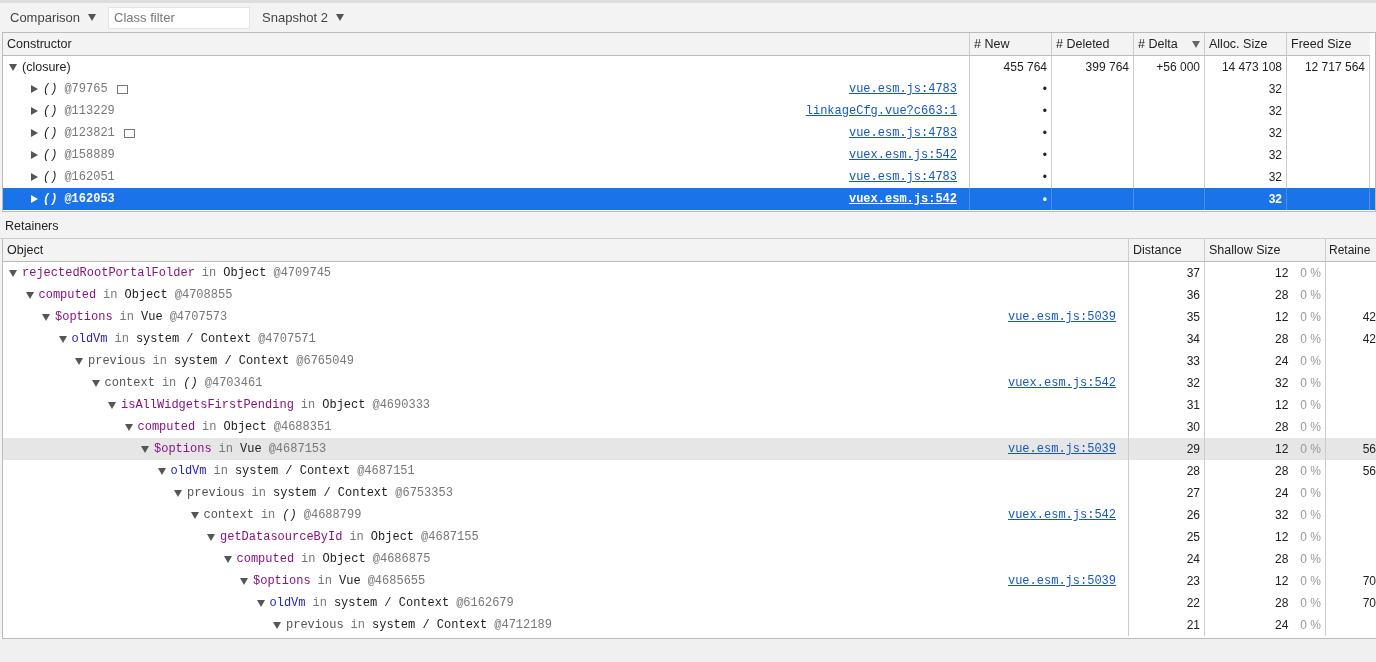 This screenshot has width=1376, height=662. What do you see at coordinates (1281, 449) in the screenshot?
I see `table-cell-text: 12` at bounding box center [1281, 449].